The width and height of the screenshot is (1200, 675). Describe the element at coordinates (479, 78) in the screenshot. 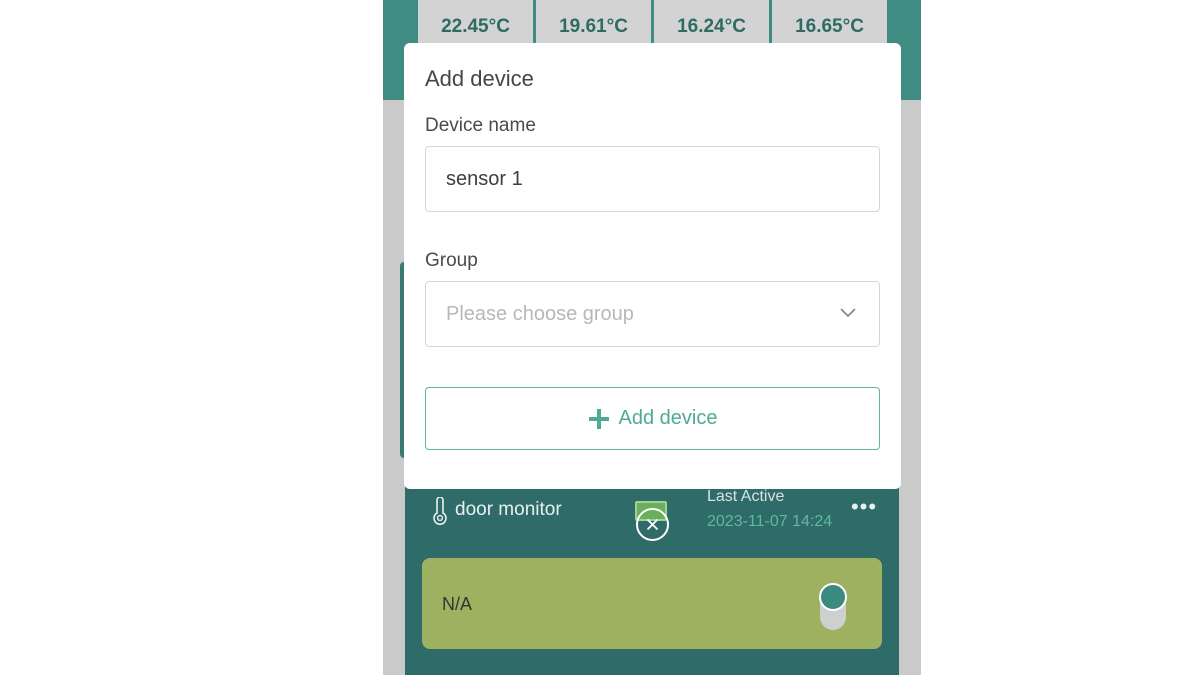

I see `dialog-title: Add device` at that location.